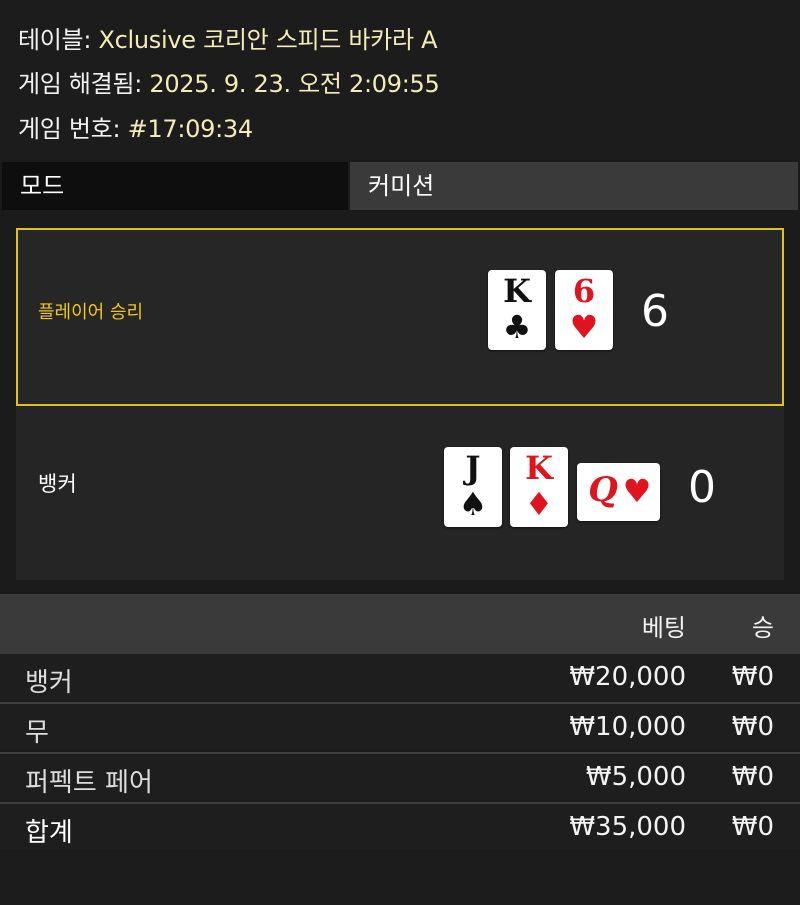  I want to click on bottom-spacer, so click(400, 878).